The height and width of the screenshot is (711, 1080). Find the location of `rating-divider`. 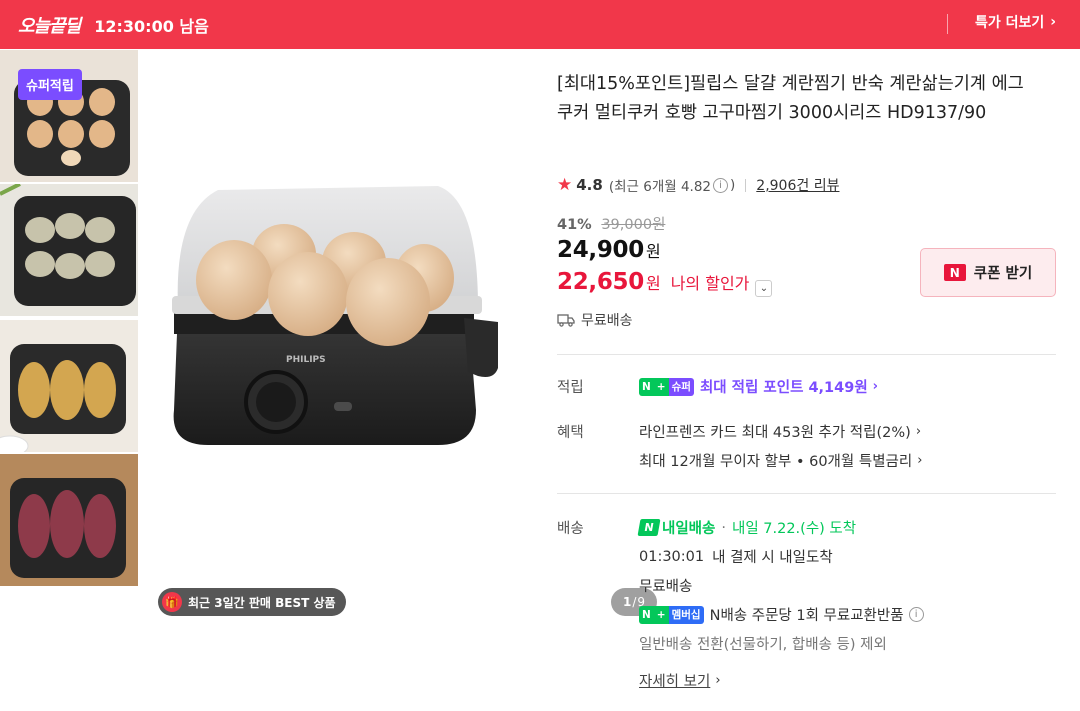

rating-divider is located at coordinates (746, 185).